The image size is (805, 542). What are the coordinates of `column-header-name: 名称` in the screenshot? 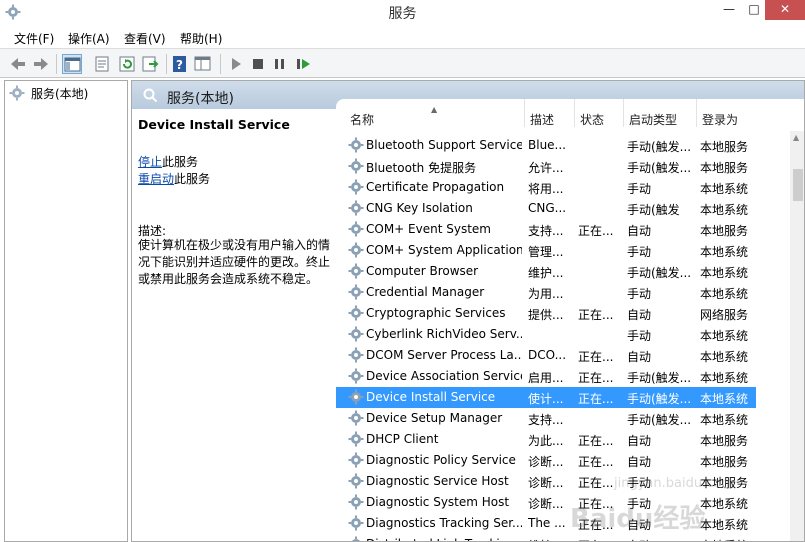 It's located at (362, 119).